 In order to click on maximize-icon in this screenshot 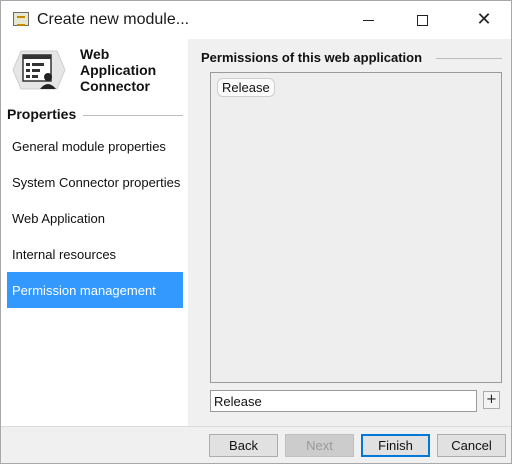, I will do `click(422, 20)`.